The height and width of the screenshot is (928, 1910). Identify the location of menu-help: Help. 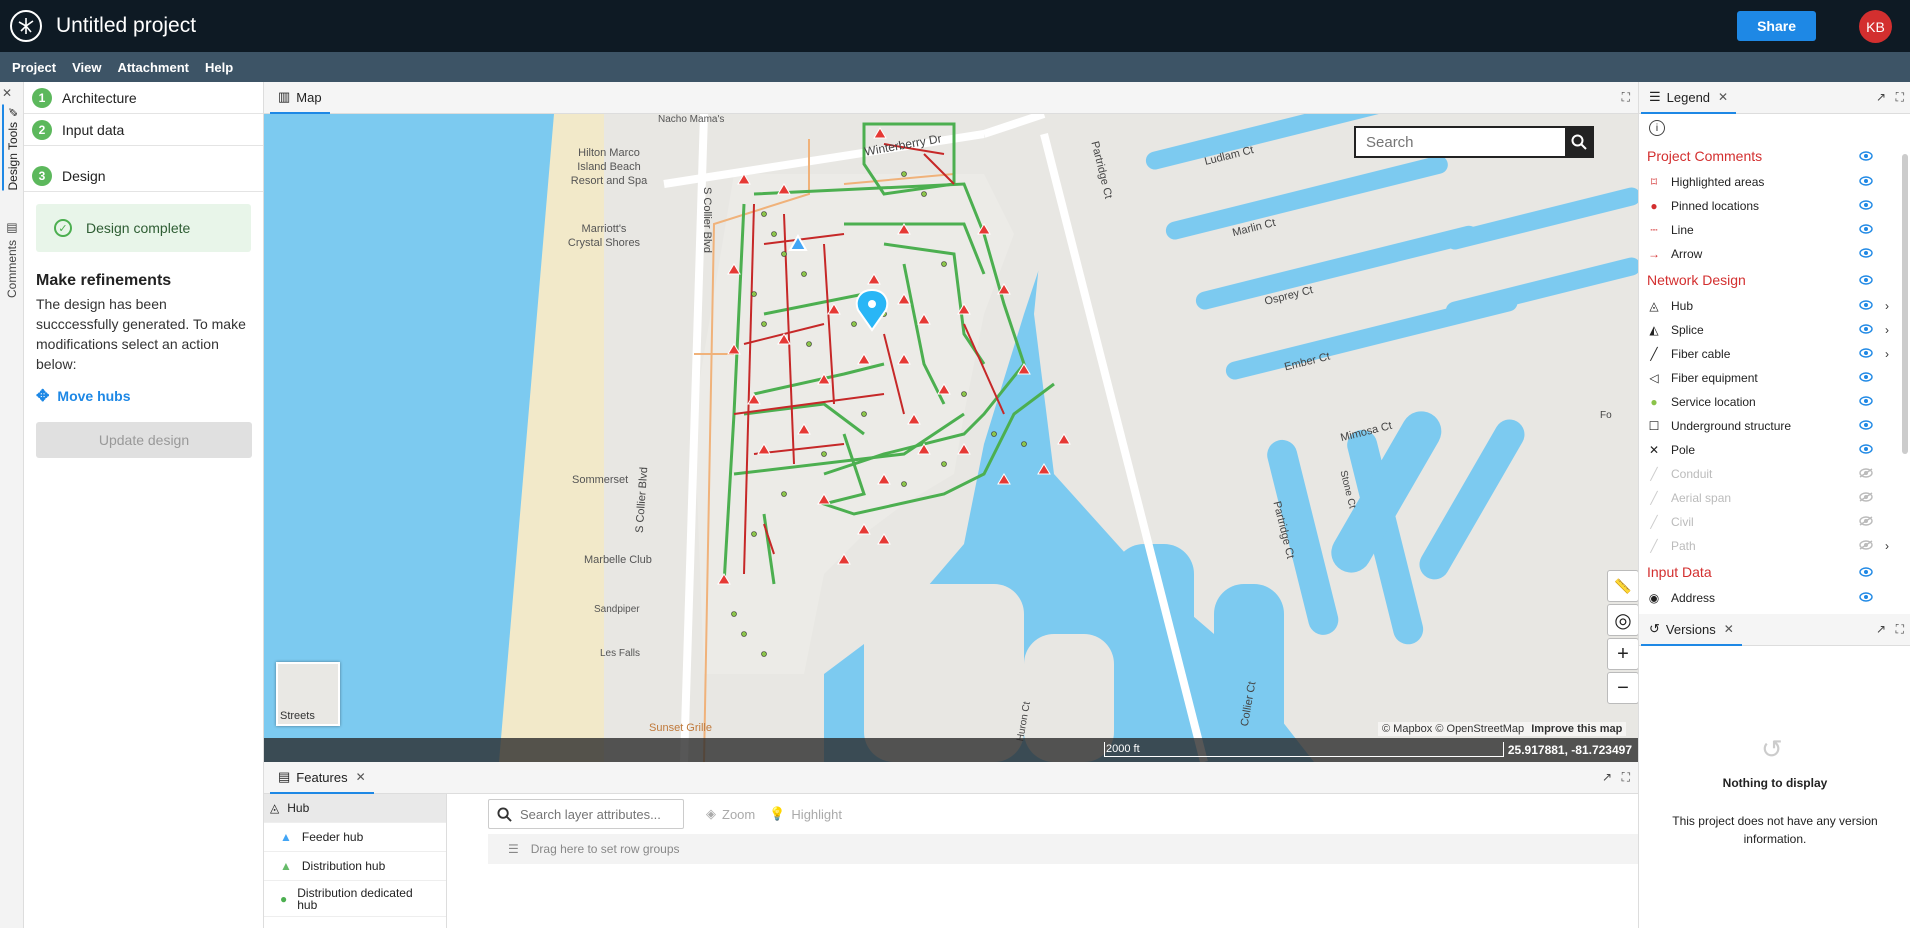
(219, 67).